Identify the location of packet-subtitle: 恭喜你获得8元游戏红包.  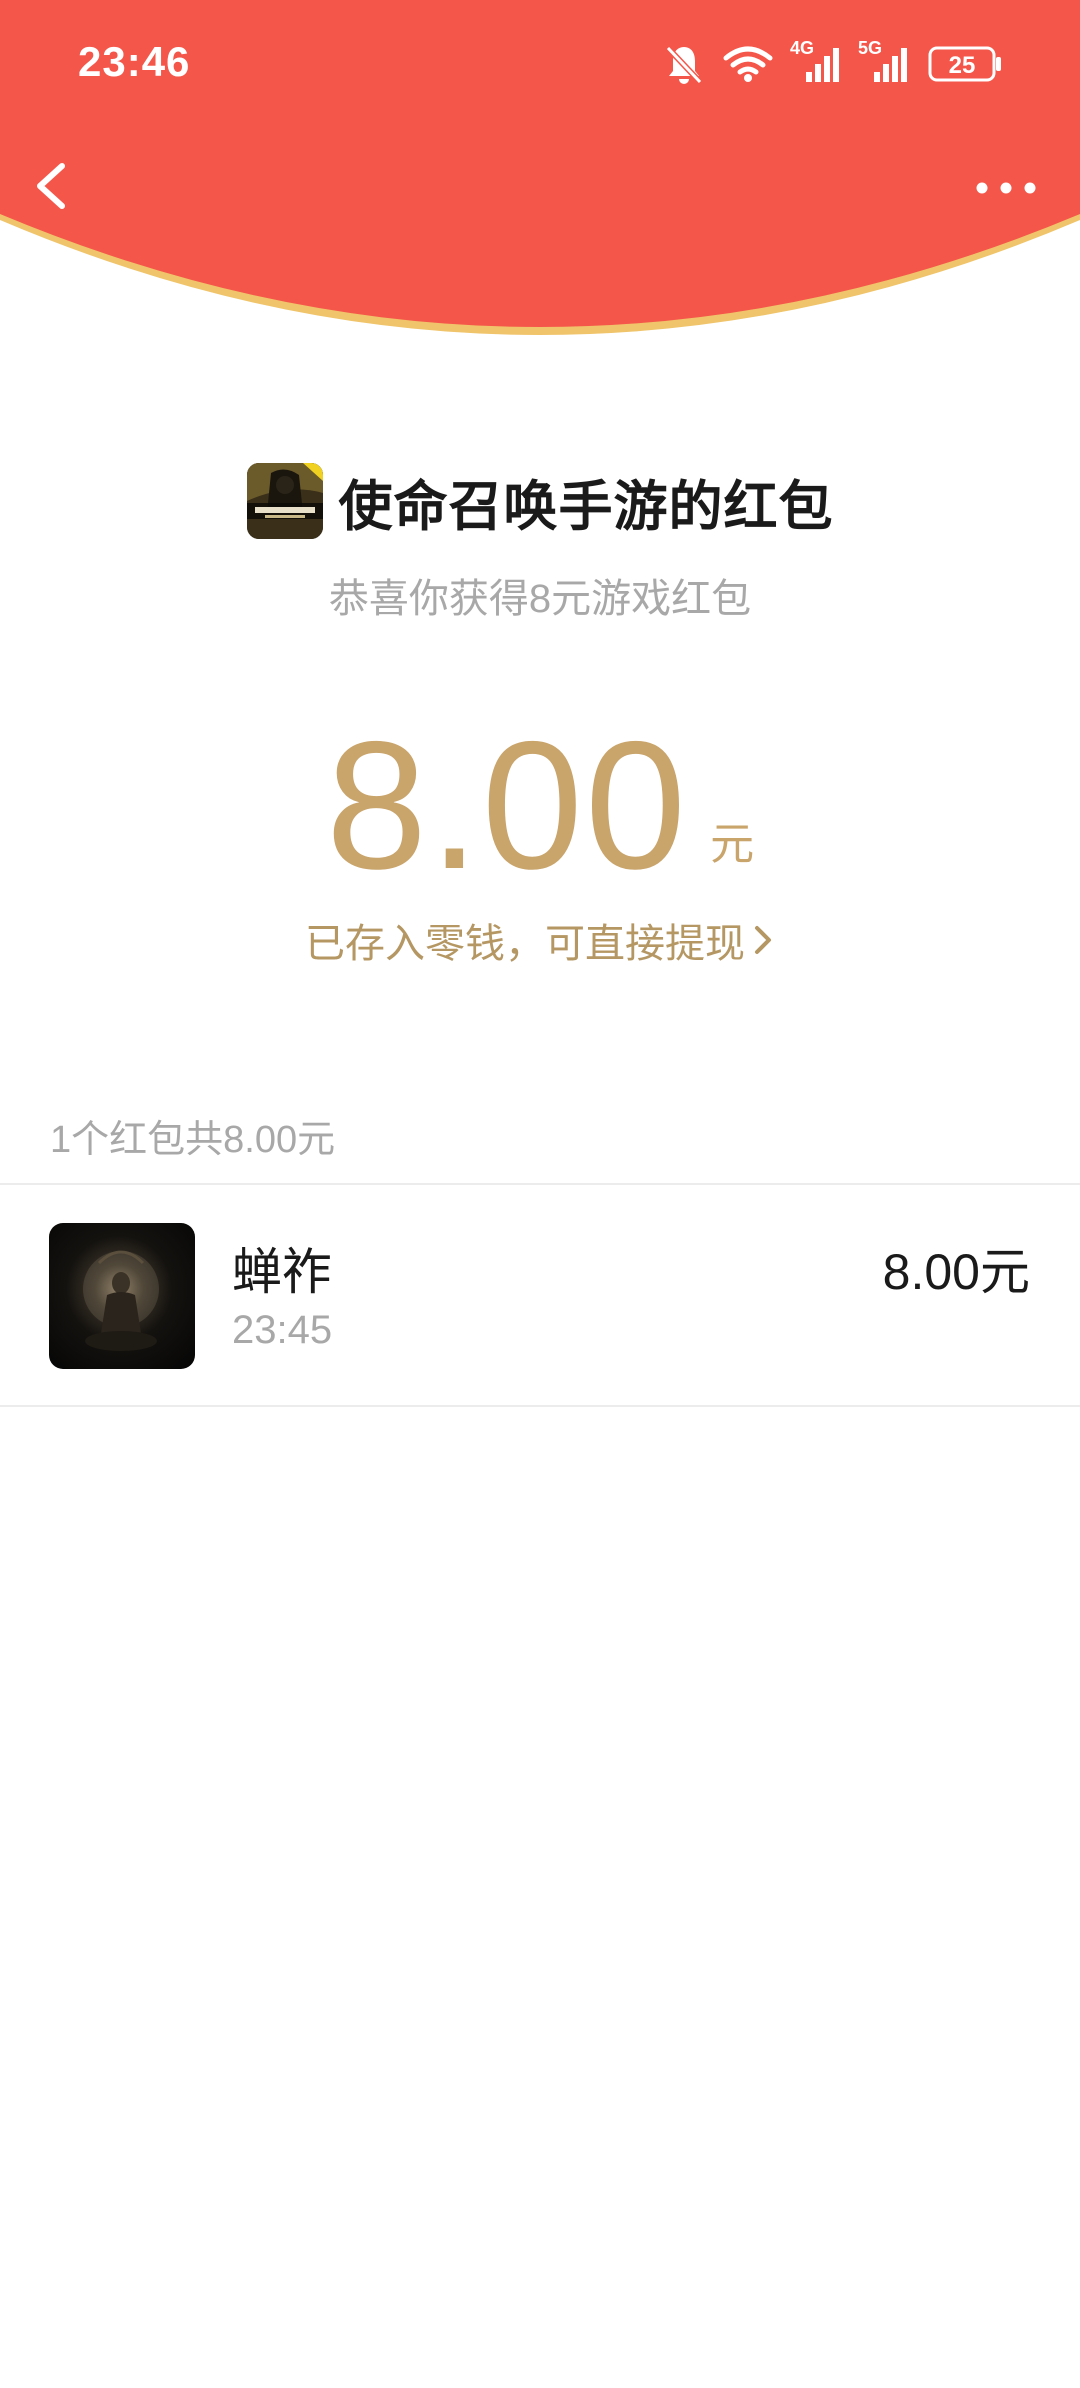
(540, 599).